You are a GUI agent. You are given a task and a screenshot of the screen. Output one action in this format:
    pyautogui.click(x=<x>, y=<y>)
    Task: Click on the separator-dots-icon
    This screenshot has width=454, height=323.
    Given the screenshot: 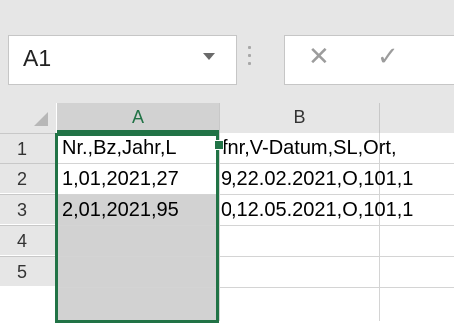 What is the action you would take?
    pyautogui.click(x=250, y=58)
    